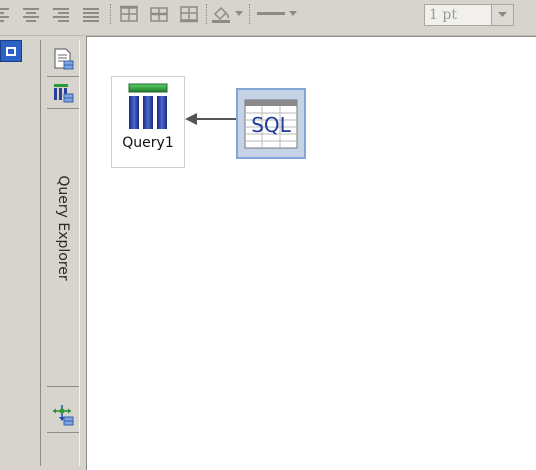 This screenshot has height=470, width=536. I want to click on justify-icon, so click(91, 14).